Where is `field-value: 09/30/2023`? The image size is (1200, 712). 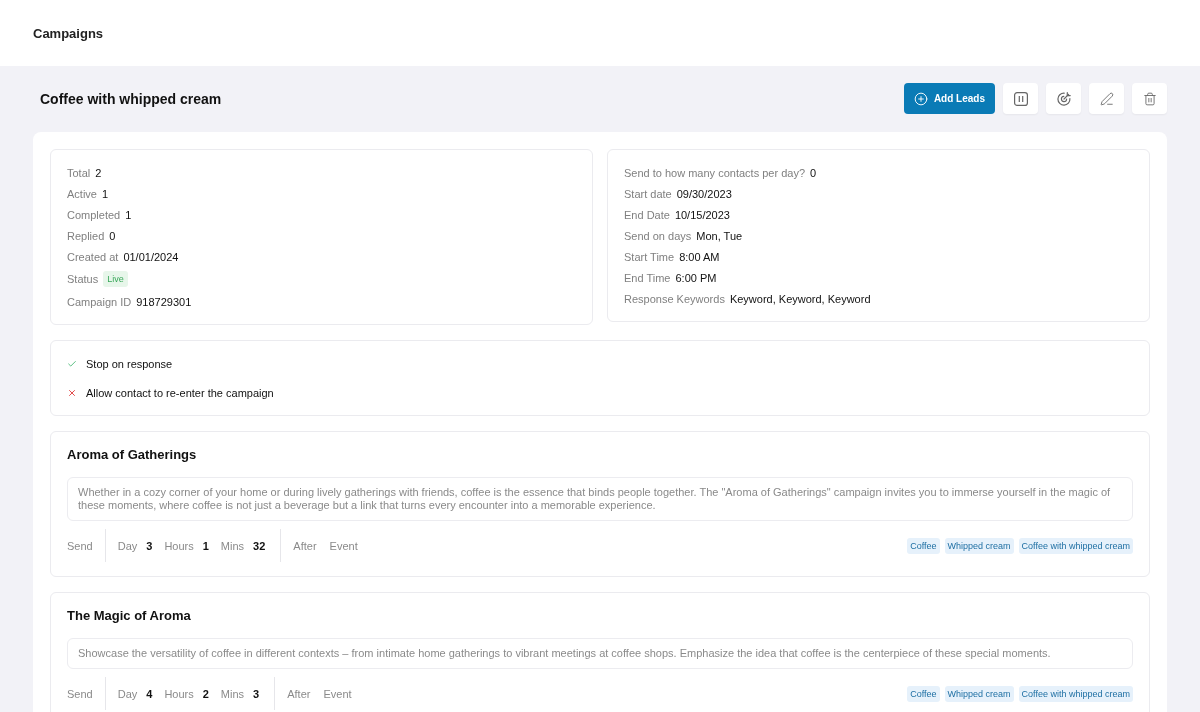
field-value: 09/30/2023 is located at coordinates (704, 193).